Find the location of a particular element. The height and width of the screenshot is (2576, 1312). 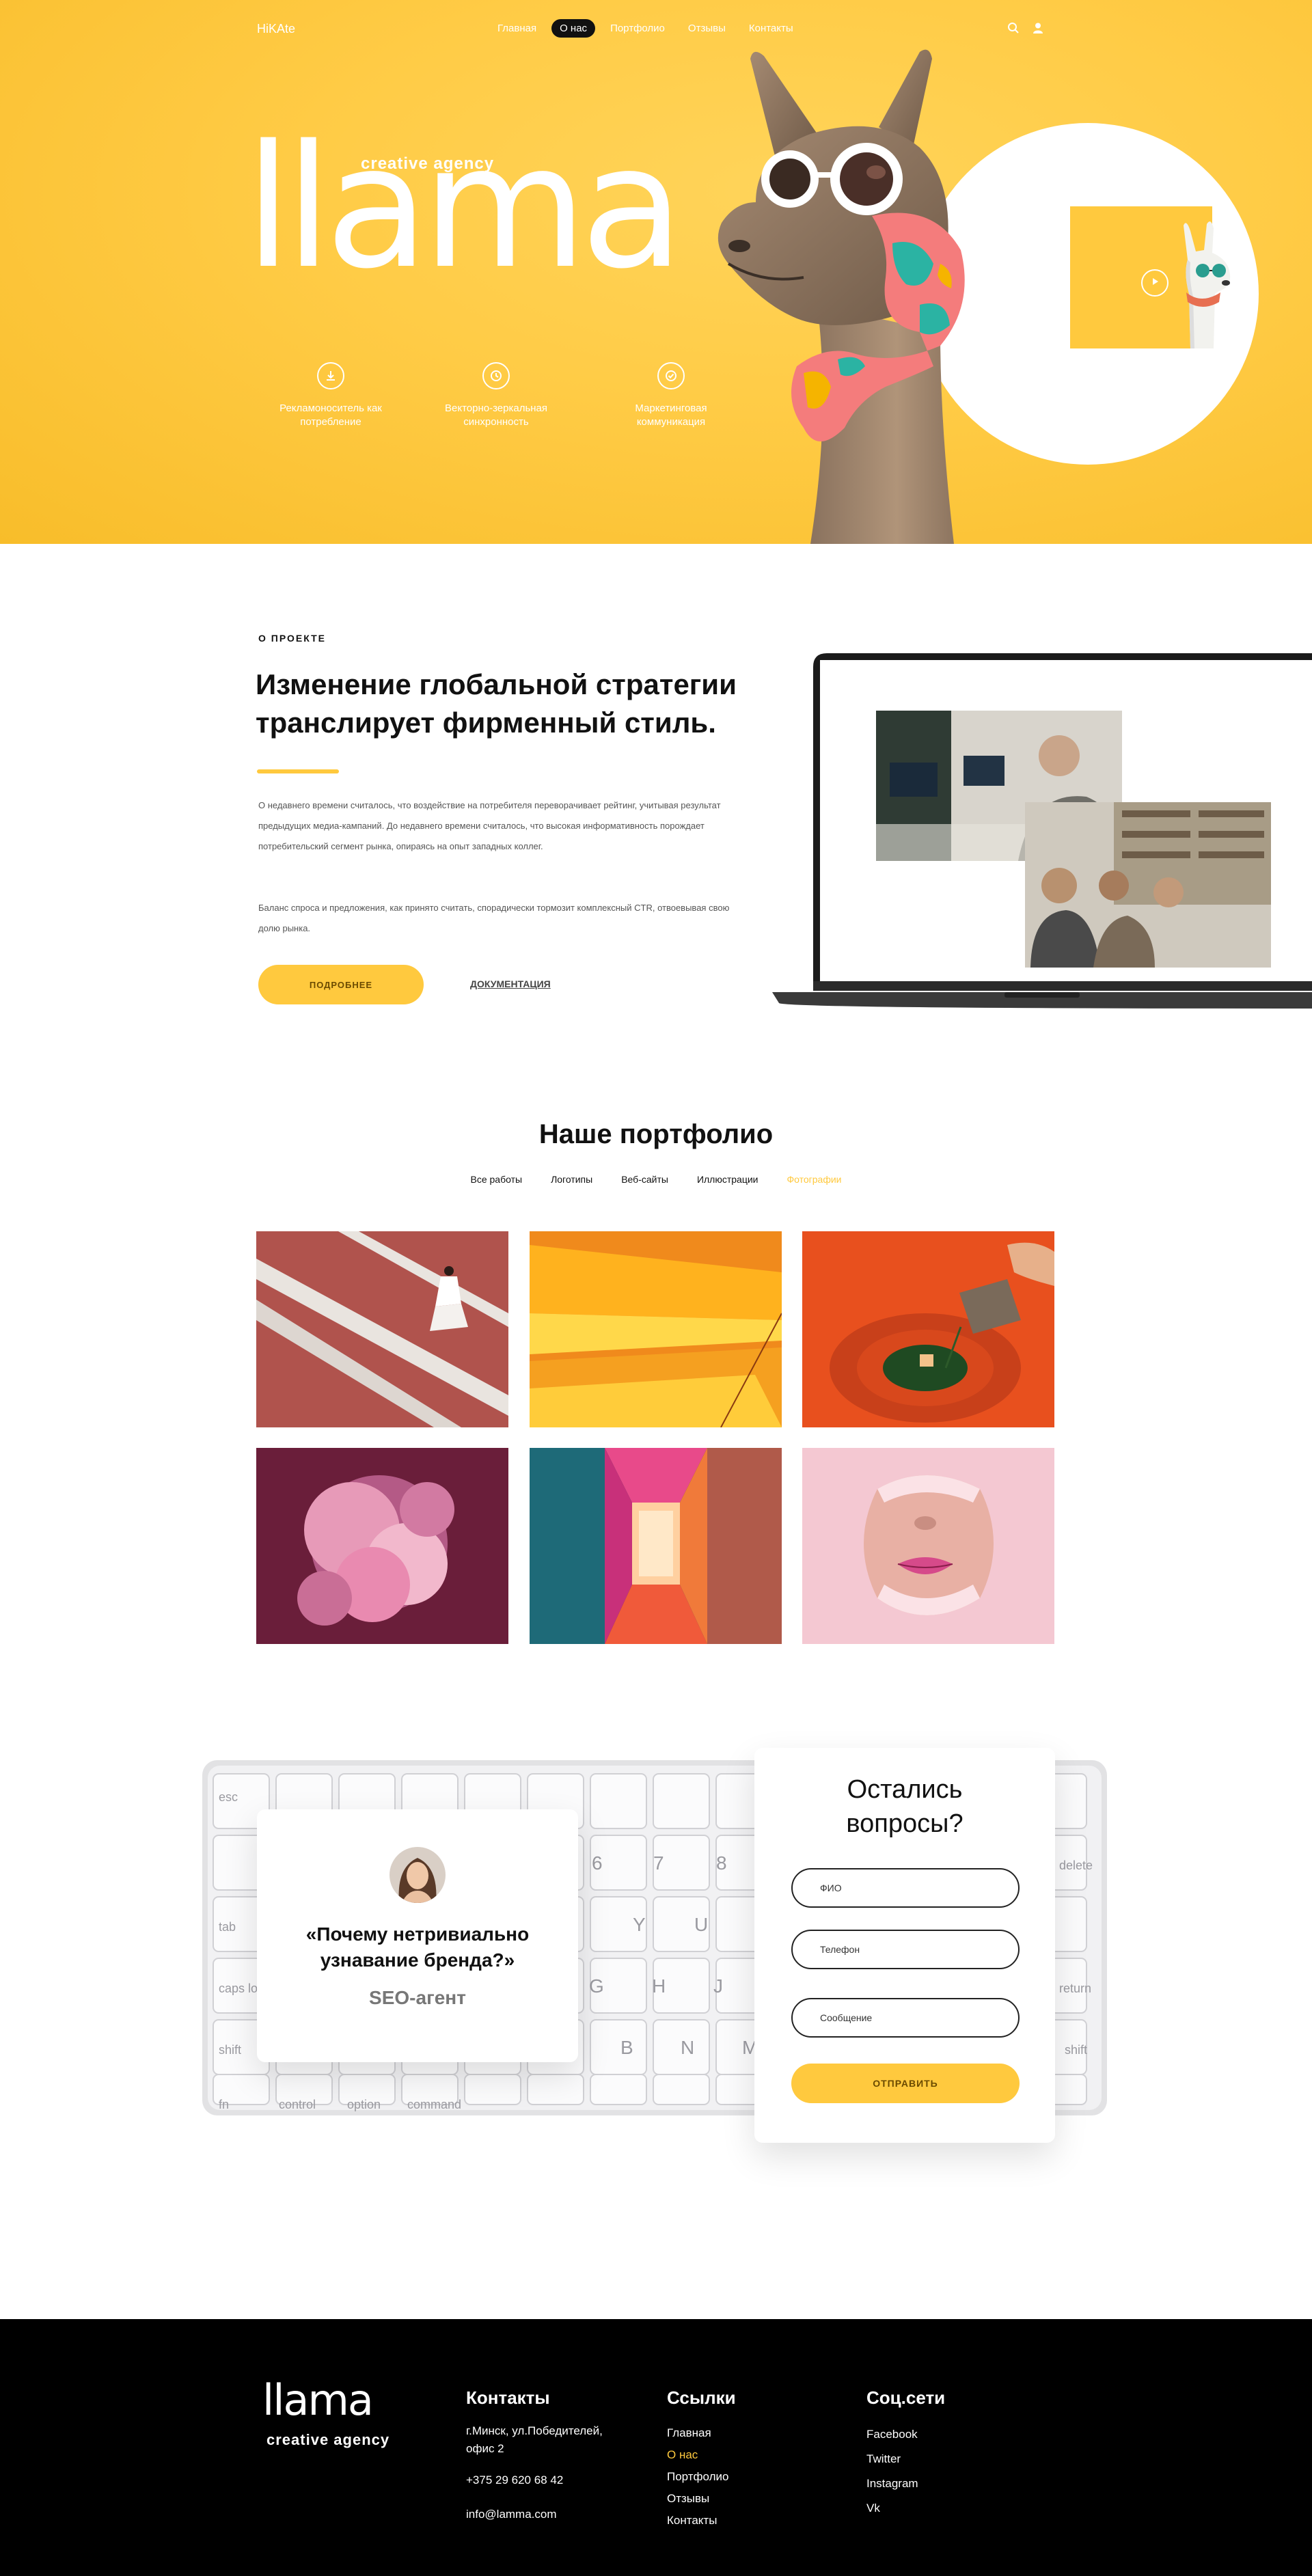

form-title: Остались вопросы? is located at coordinates (905, 1806).